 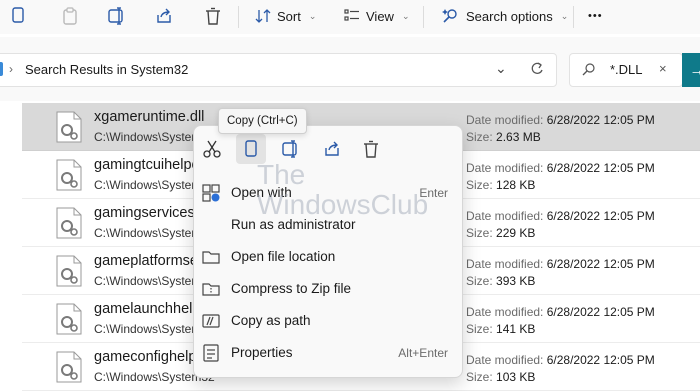 I want to click on file-name: xgameruntime.dll, so click(x=149, y=117).